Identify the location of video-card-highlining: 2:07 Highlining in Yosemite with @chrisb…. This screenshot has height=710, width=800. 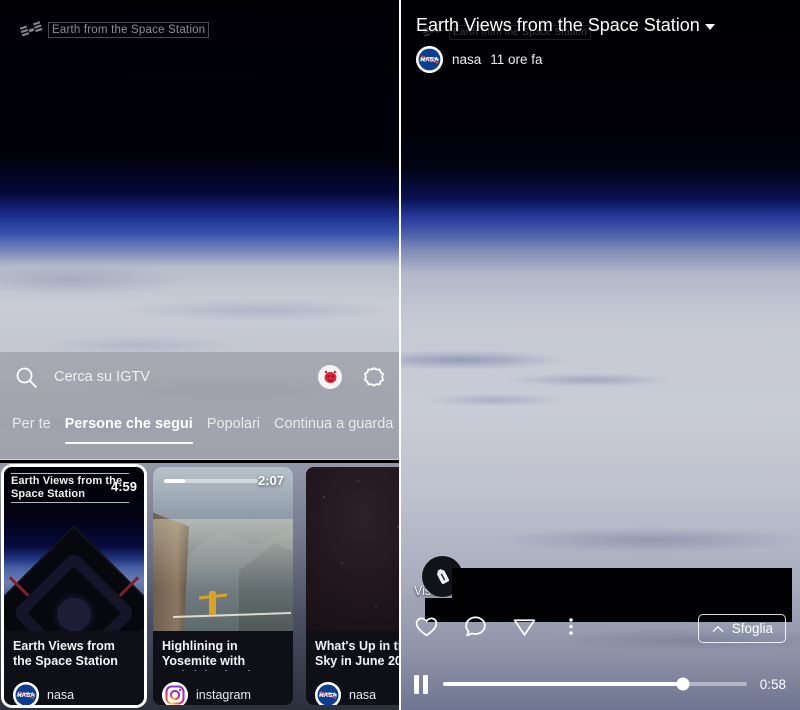
(223, 586).